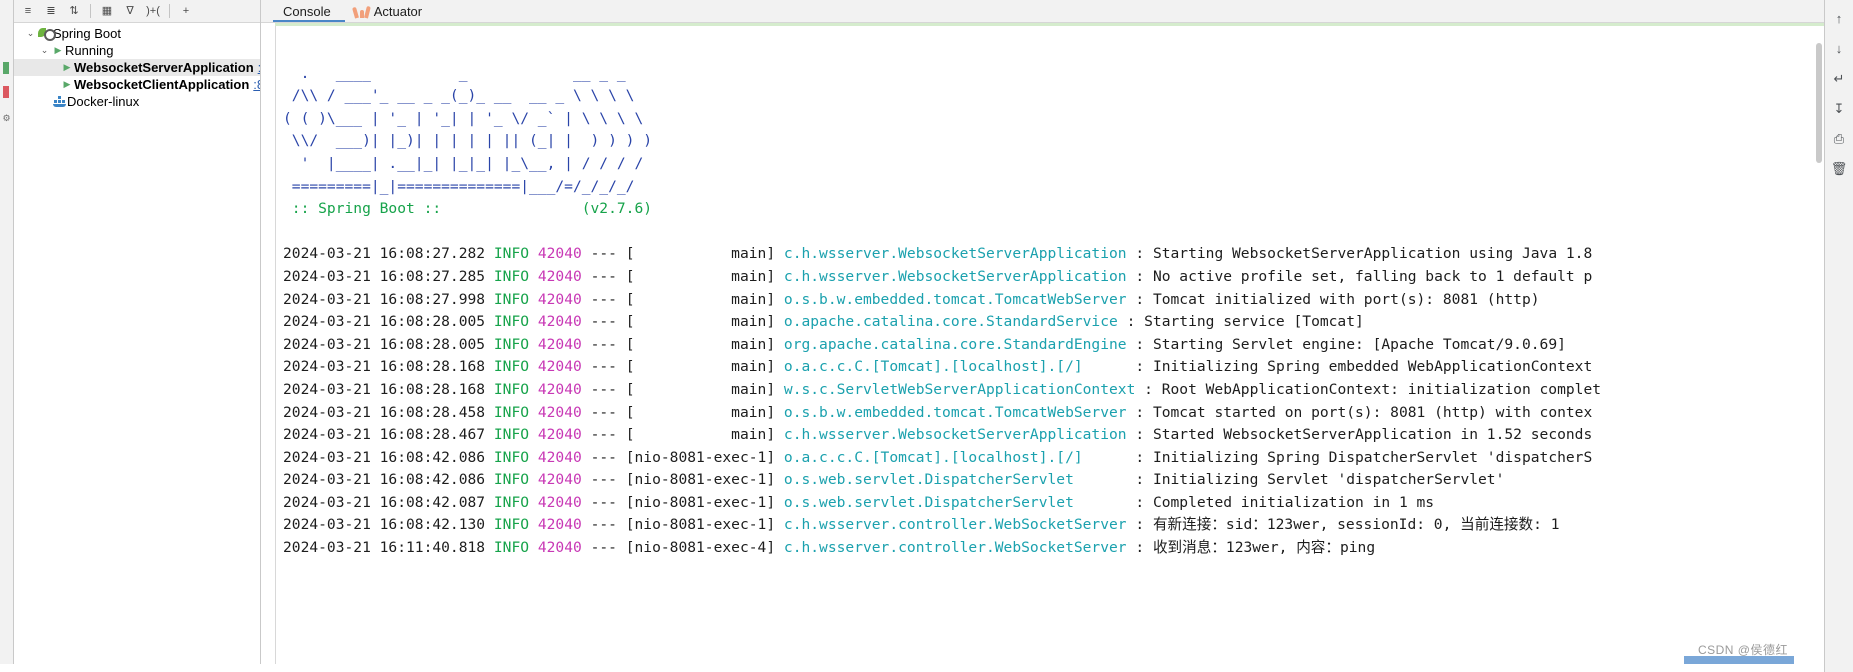 The width and height of the screenshot is (1853, 672). I want to click on filter-icon: ∇, so click(130, 10).